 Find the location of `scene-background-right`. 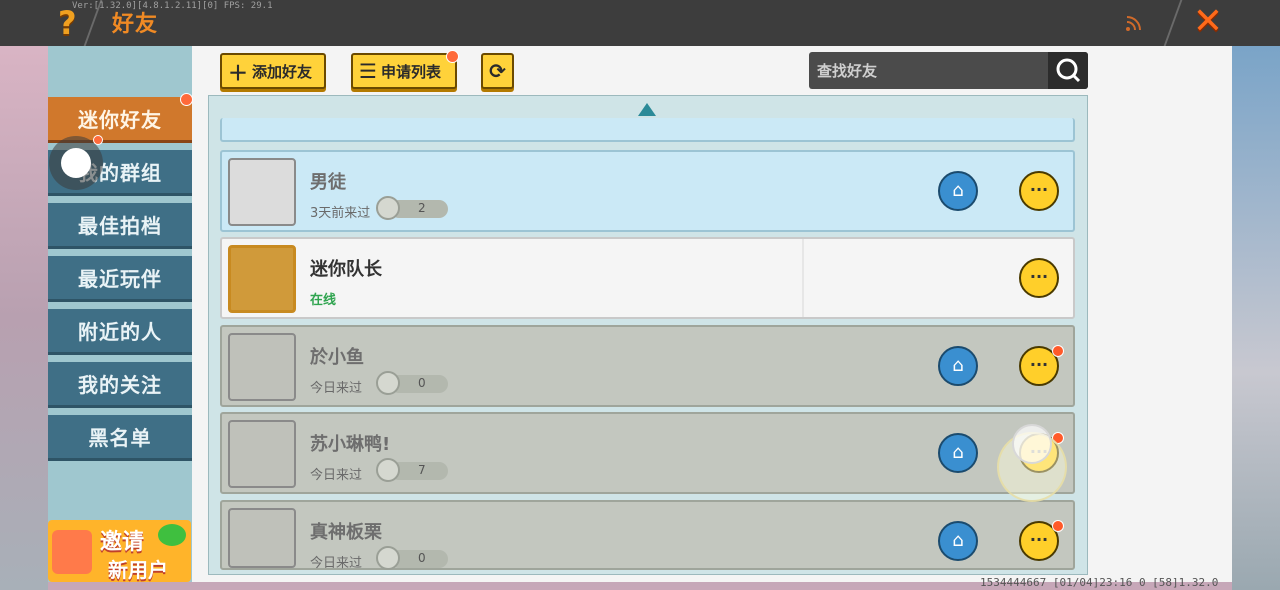

scene-background-right is located at coordinates (1256, 318).